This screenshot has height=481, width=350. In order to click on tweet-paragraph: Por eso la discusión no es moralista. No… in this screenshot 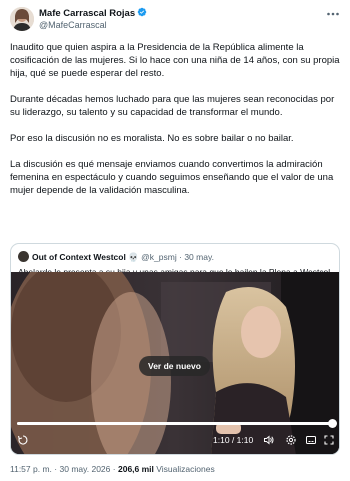, I will do `click(152, 138)`.